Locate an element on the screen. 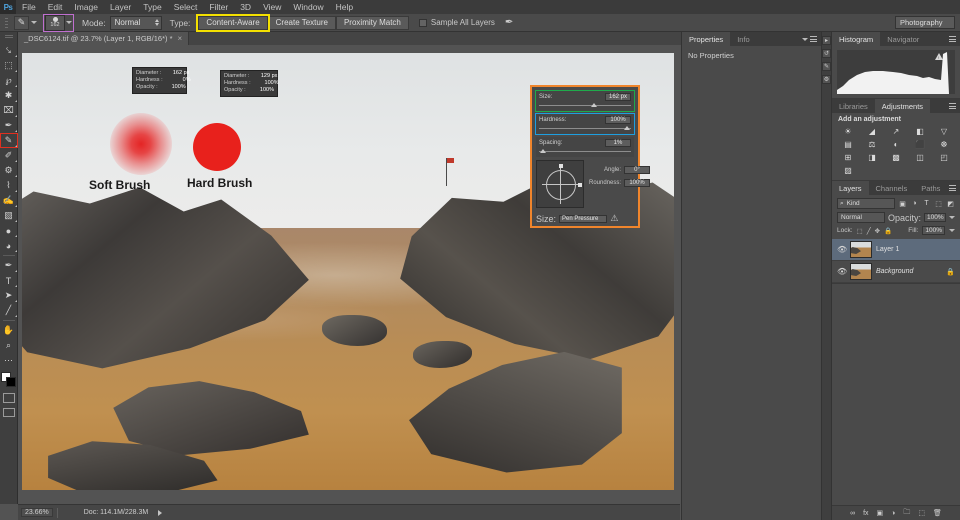  filter-pixel-layers-icon: ▣ is located at coordinates (902, 203).